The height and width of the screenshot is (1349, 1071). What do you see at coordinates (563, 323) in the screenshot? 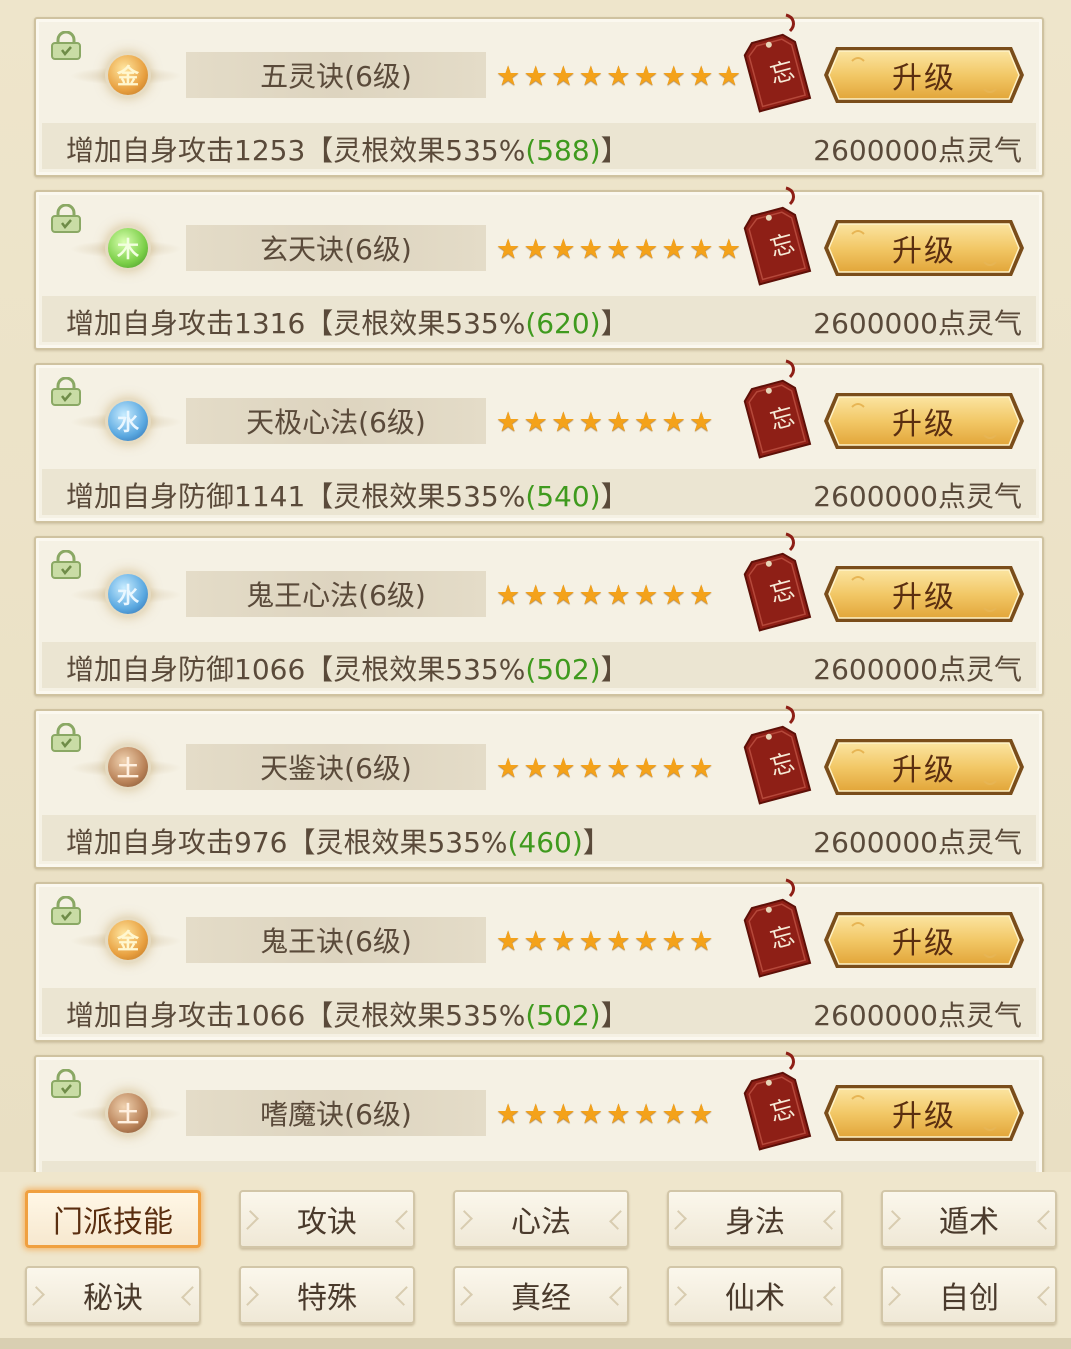
I see `effect-bonus: (620)` at bounding box center [563, 323].